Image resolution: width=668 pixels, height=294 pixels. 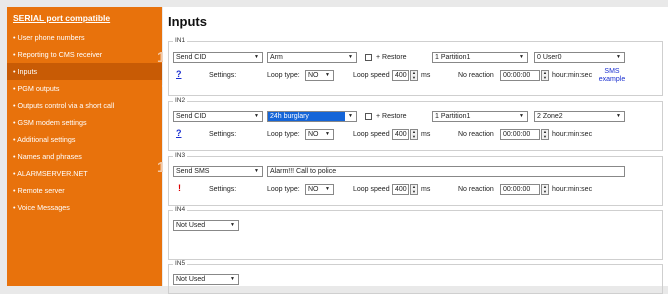 I want to click on user-select: 0 User0 ▼, so click(x=579, y=57).